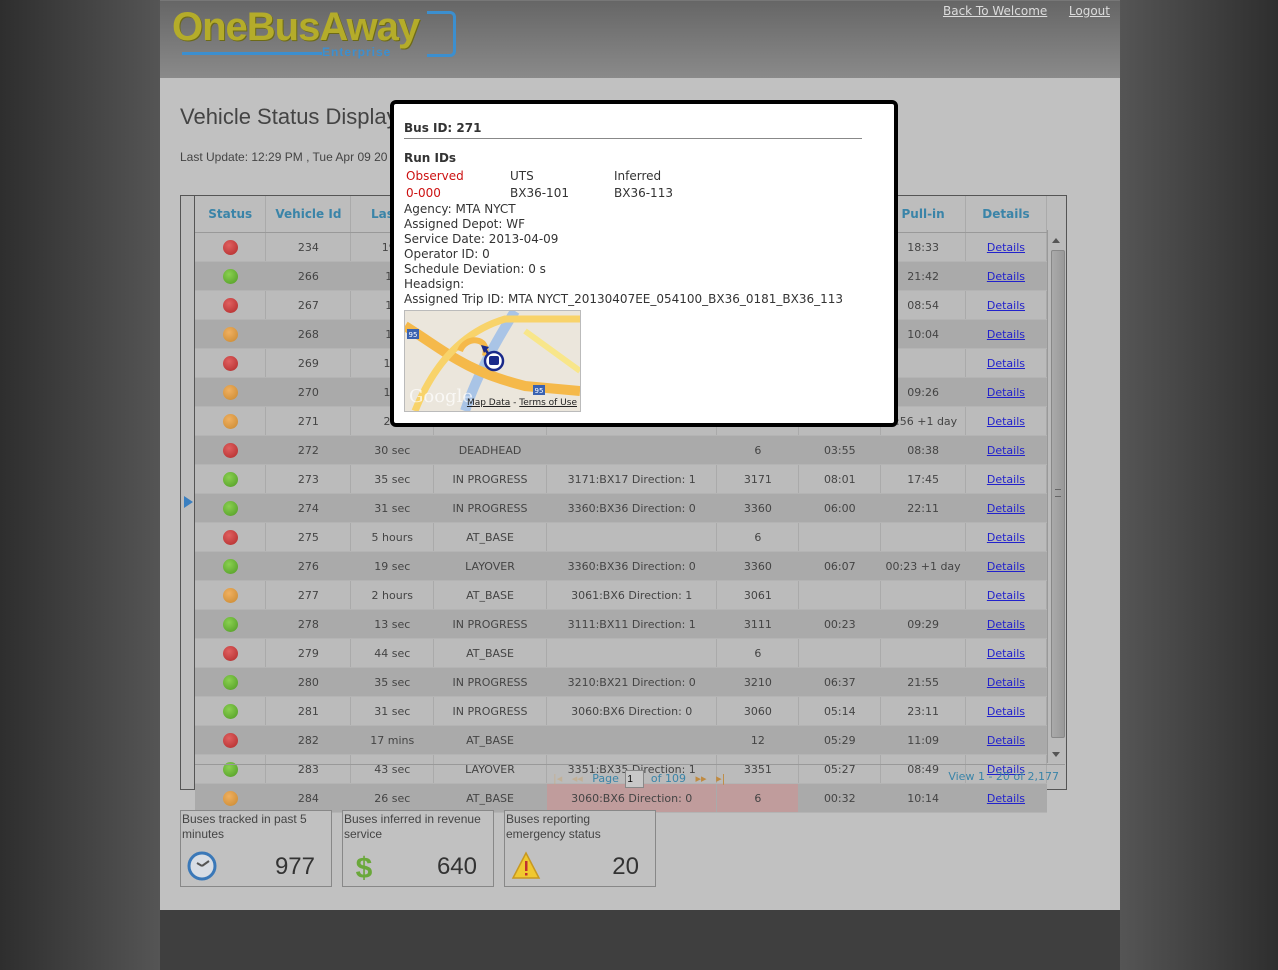 This screenshot has height=970, width=1278. I want to click on headsign: Headsign:, so click(434, 284).